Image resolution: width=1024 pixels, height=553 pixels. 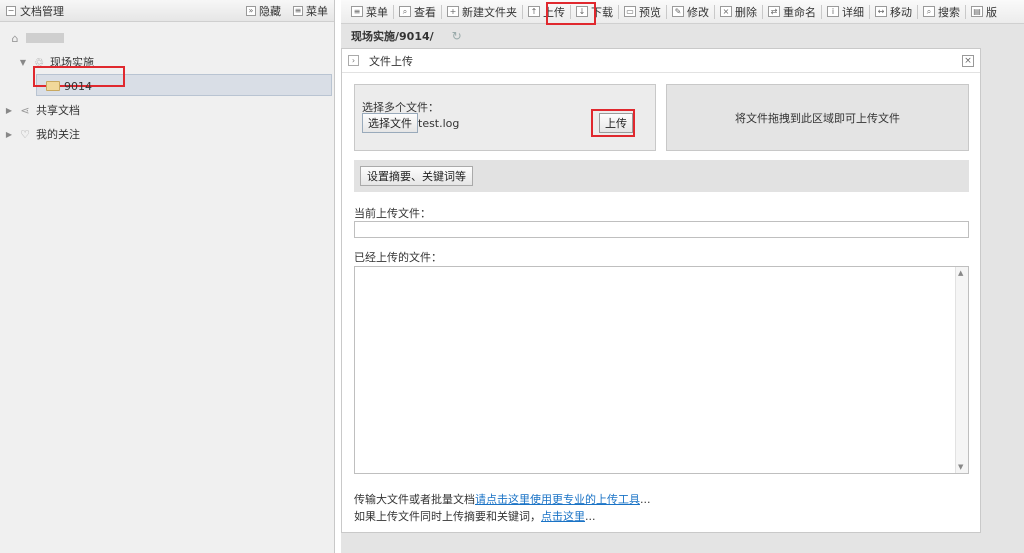 What do you see at coordinates (453, 11) in the screenshot?
I see `new-folder-icon: +` at bounding box center [453, 11].